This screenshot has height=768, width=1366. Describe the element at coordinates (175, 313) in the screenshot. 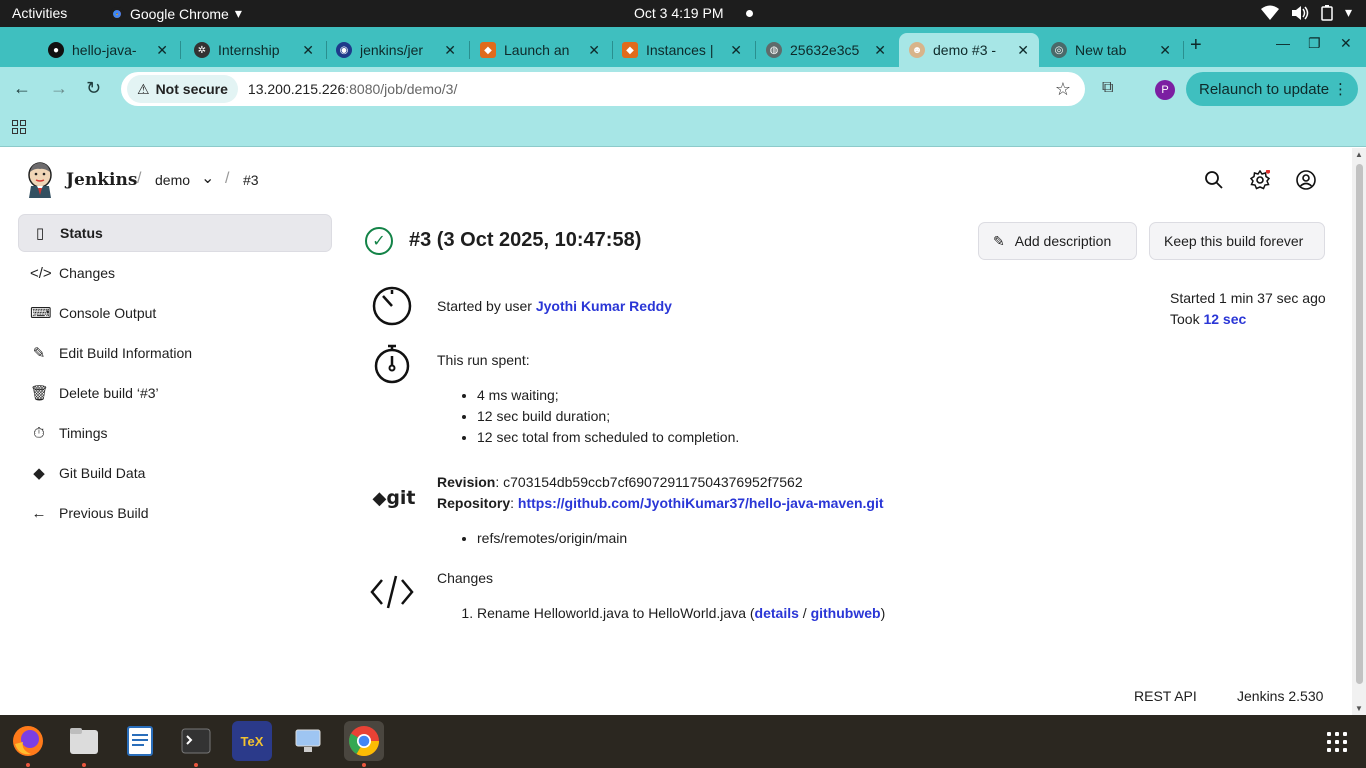

I see `sidebar-item-console-output: ⌨ Console Output` at that location.